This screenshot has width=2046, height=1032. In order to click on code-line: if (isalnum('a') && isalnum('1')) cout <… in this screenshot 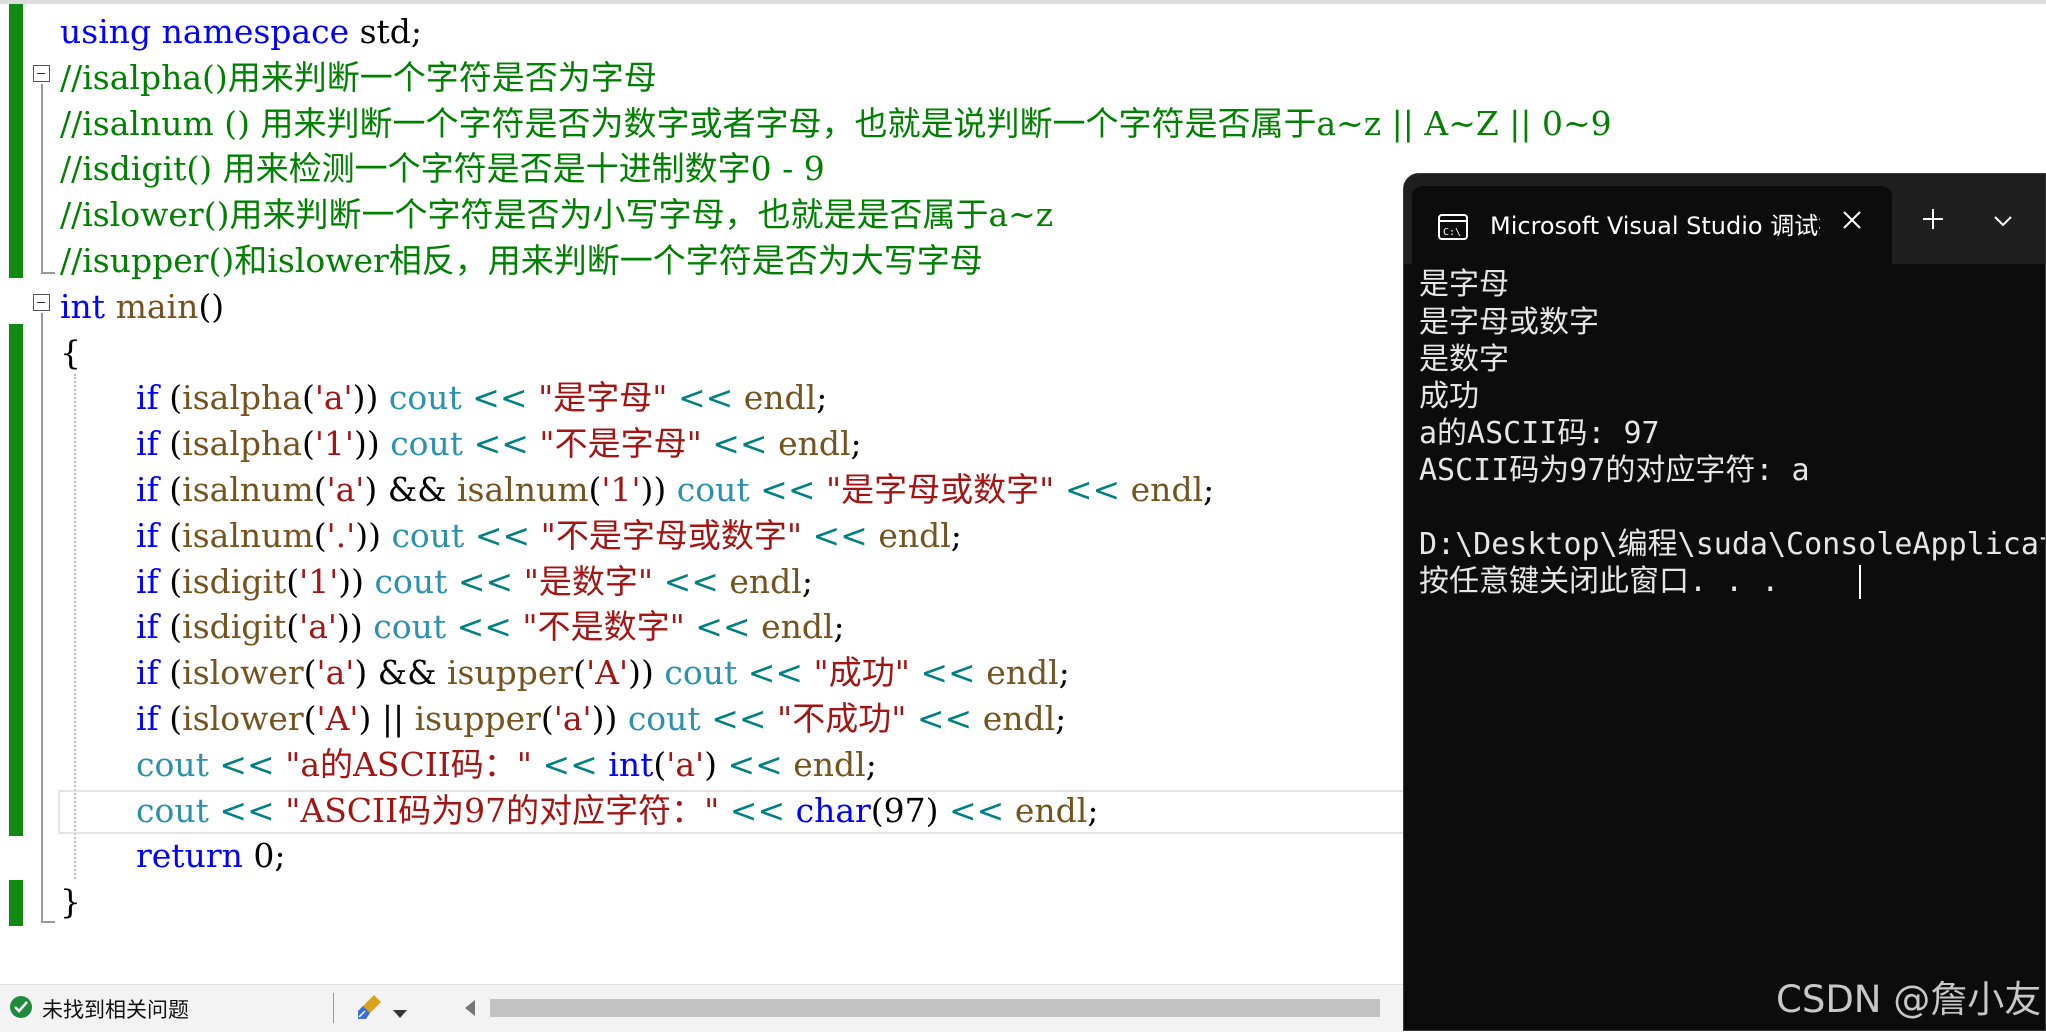, I will do `click(675, 490)`.